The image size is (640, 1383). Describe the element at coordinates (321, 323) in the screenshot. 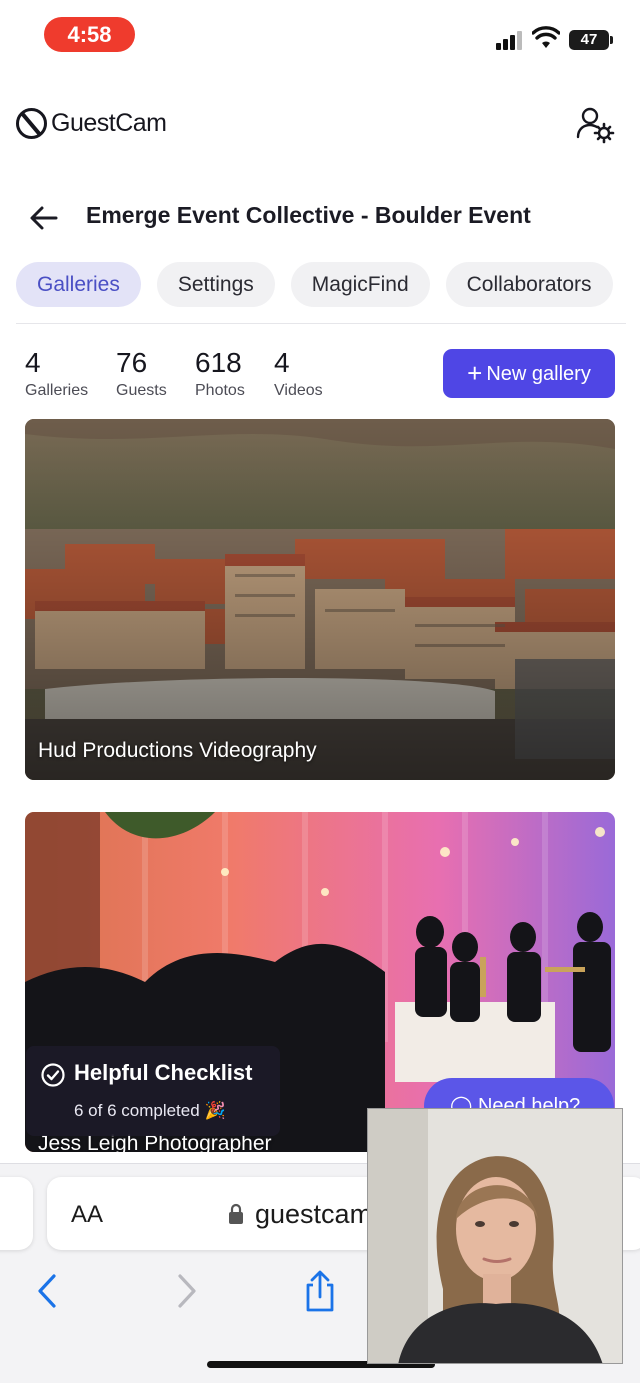

I see `divider` at that location.